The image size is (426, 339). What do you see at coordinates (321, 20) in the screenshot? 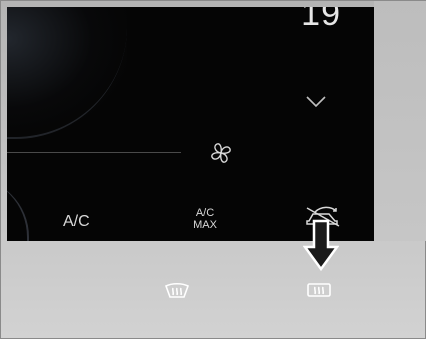
I see `temperature-readout: 19` at bounding box center [321, 20].